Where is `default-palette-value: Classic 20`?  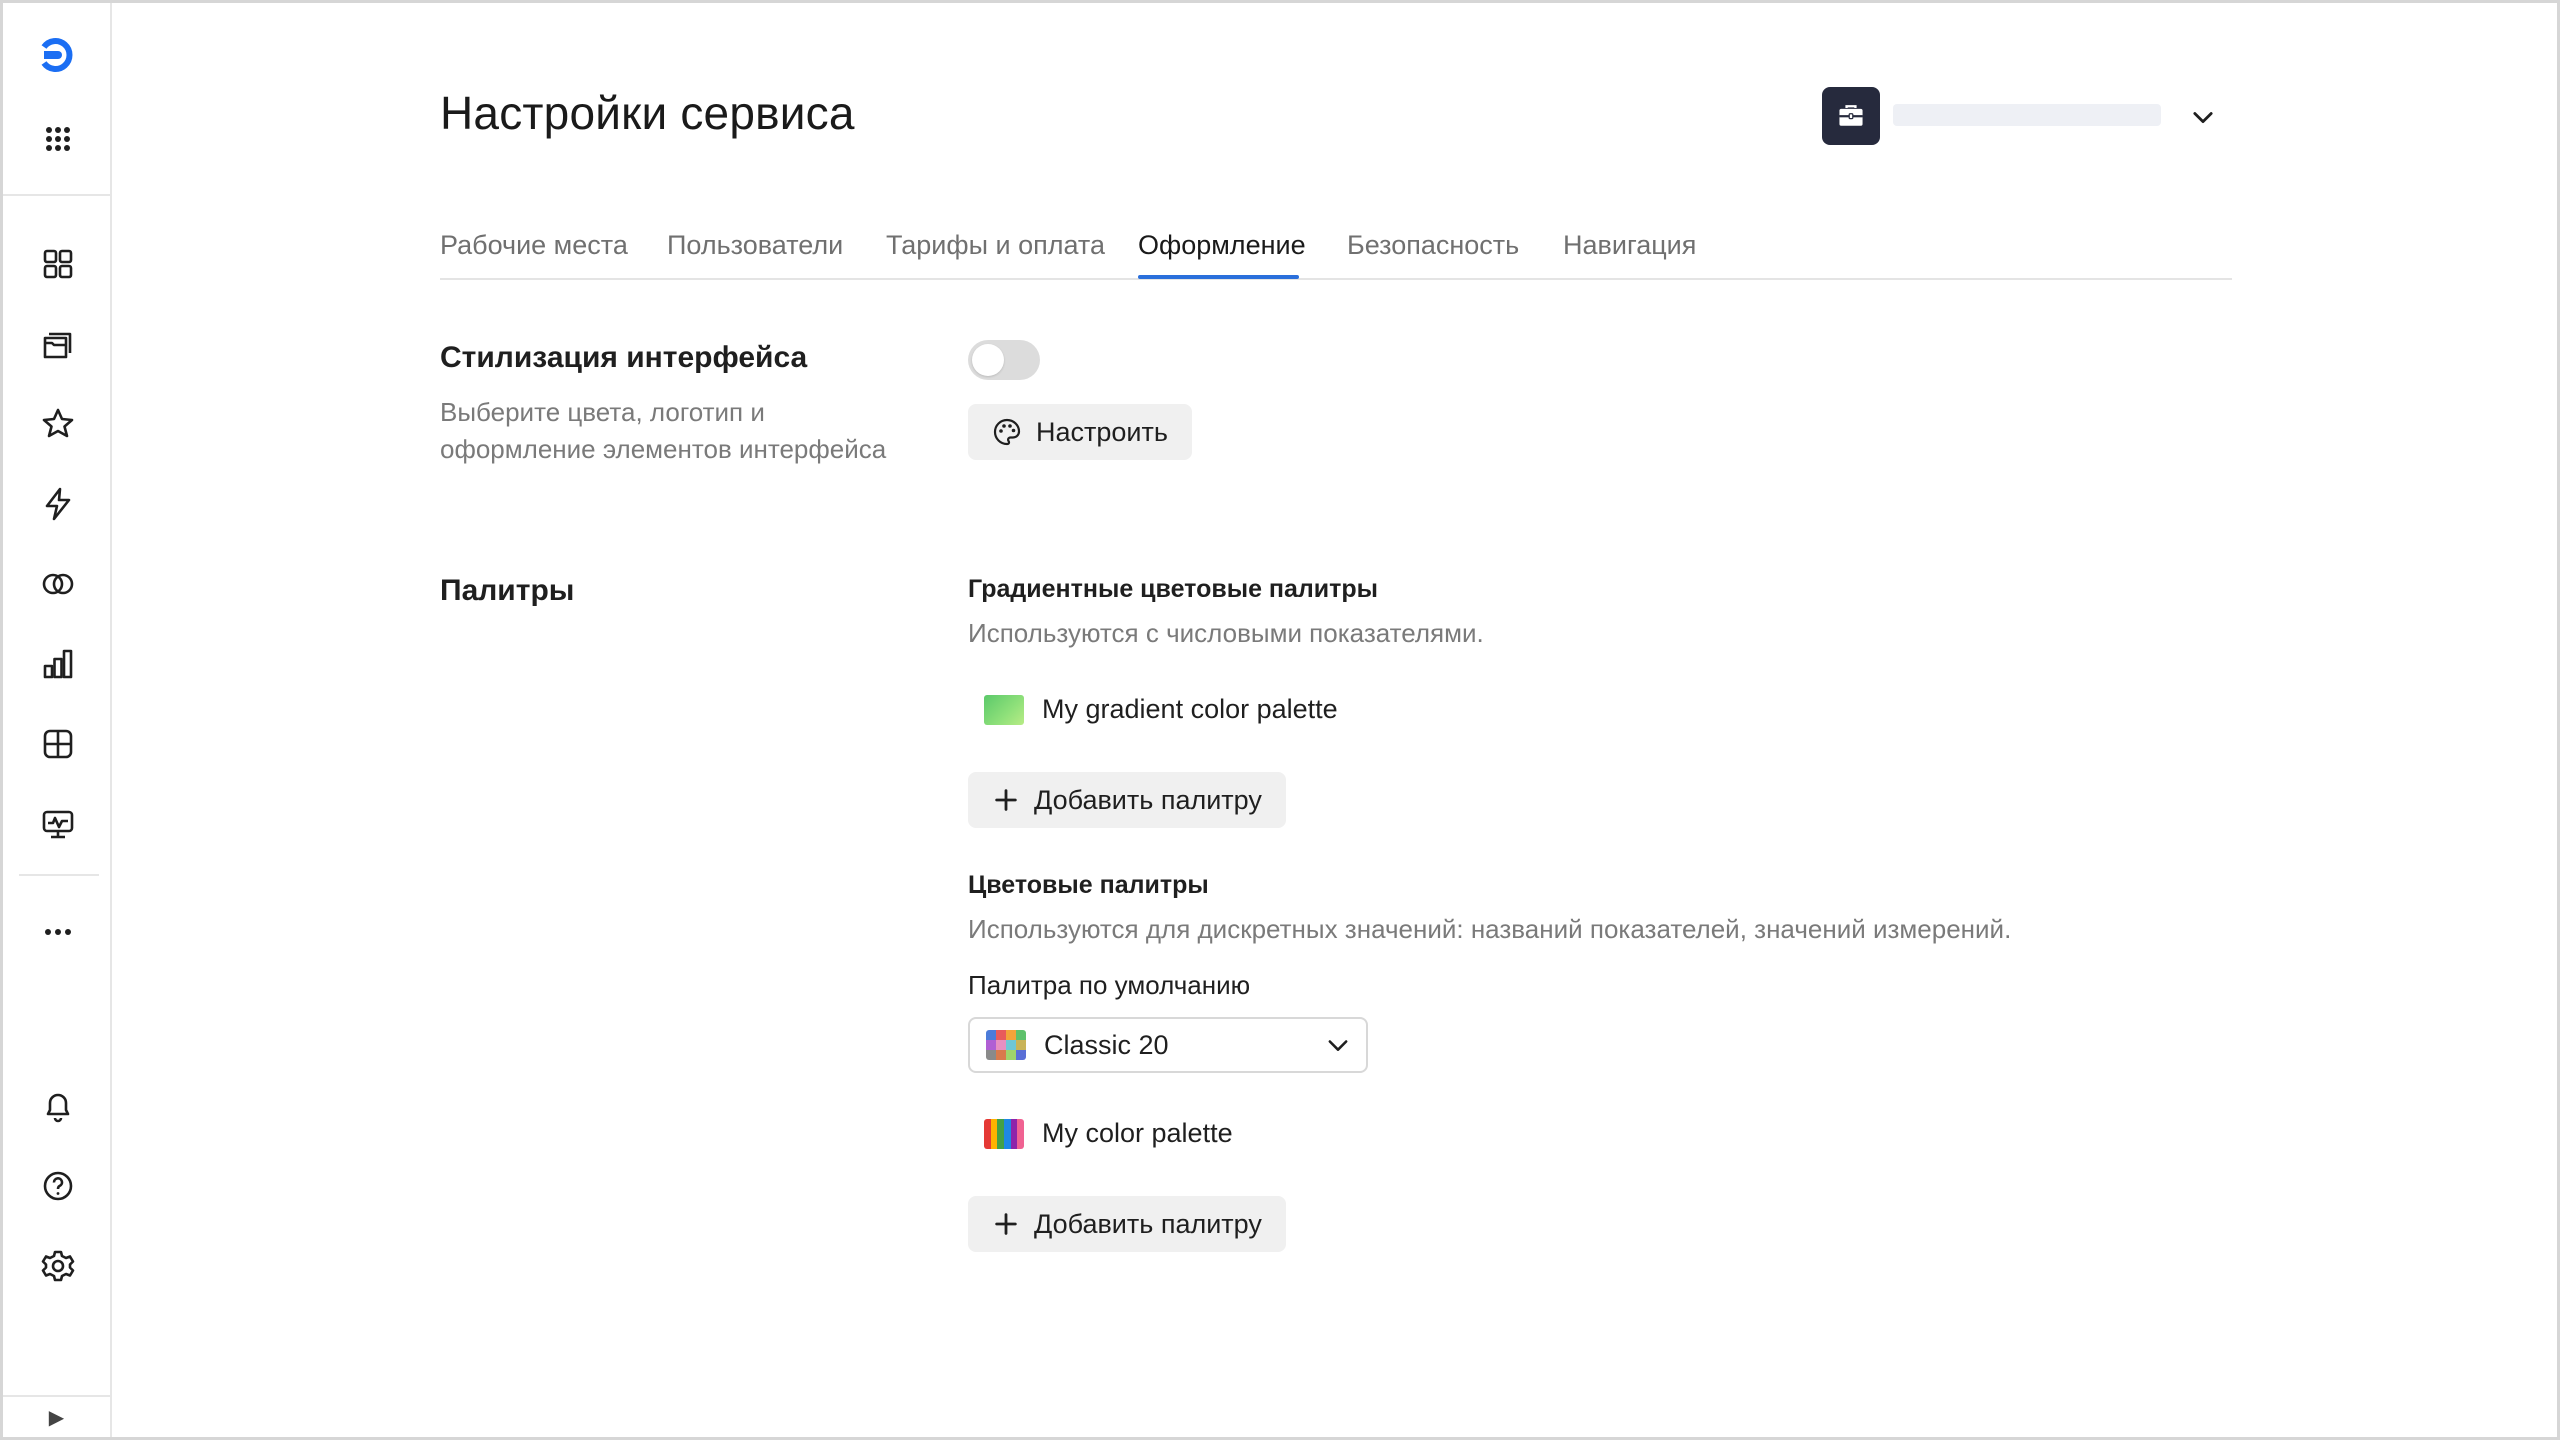 default-palette-value: Classic 20 is located at coordinates (1106, 1044).